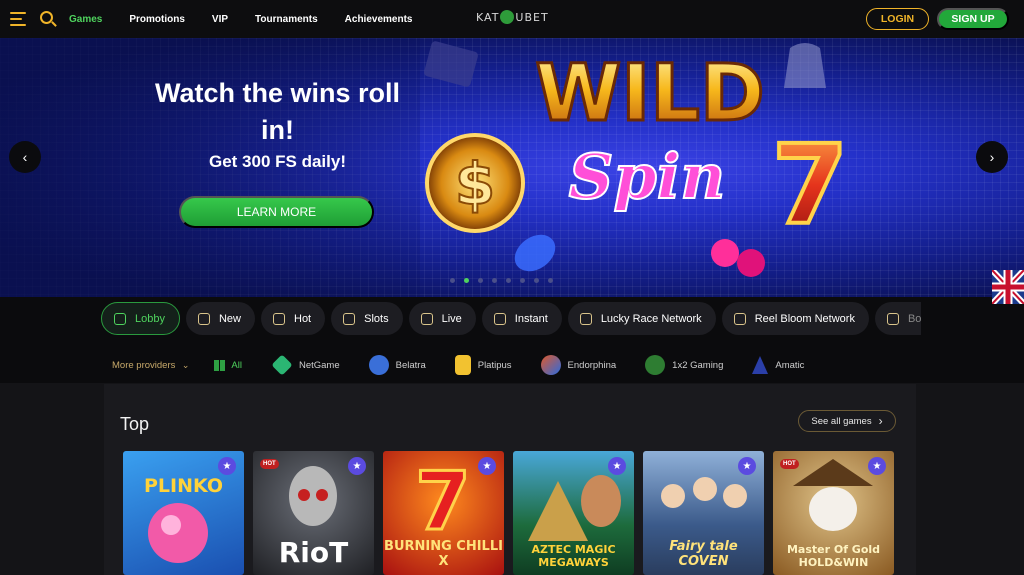  I want to click on nav-games: Games, so click(85, 19).